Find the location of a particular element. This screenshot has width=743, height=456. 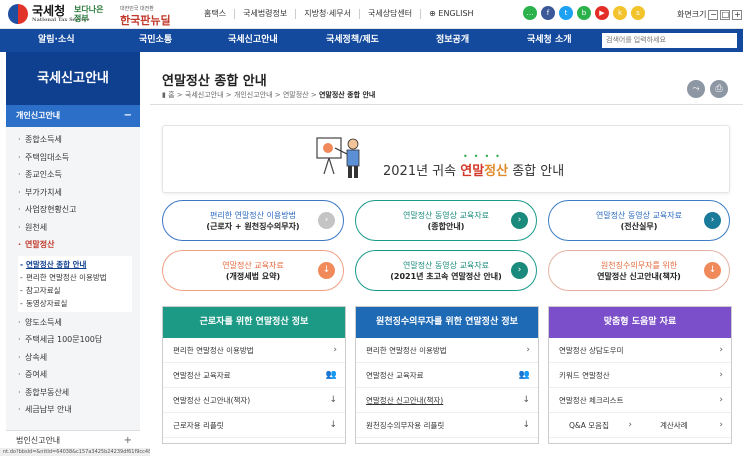

link-tax-law: 국세법령정보 is located at coordinates (264, 14).